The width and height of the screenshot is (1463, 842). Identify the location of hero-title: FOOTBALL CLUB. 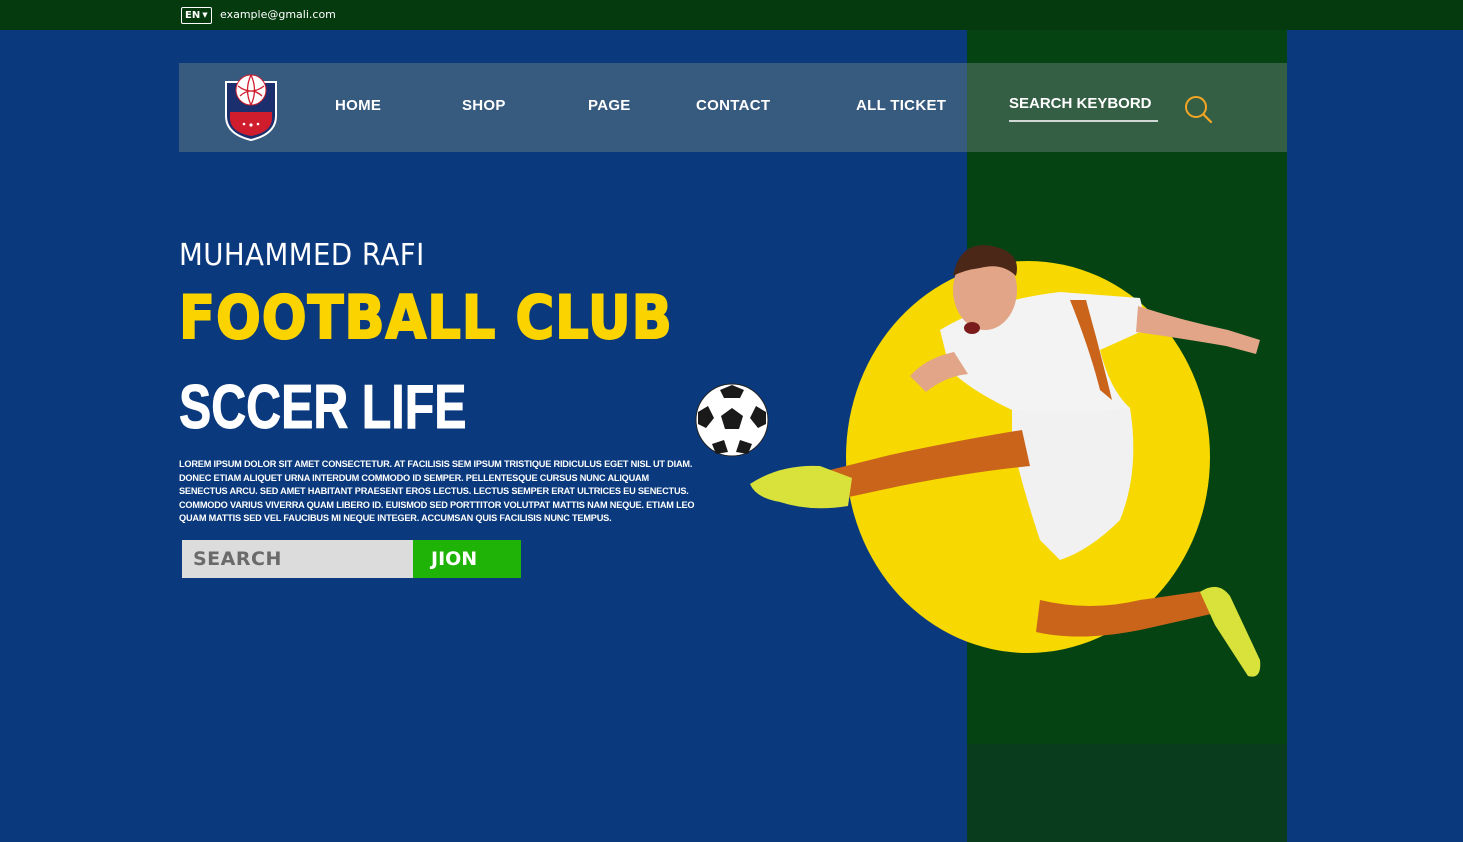
(425, 318).